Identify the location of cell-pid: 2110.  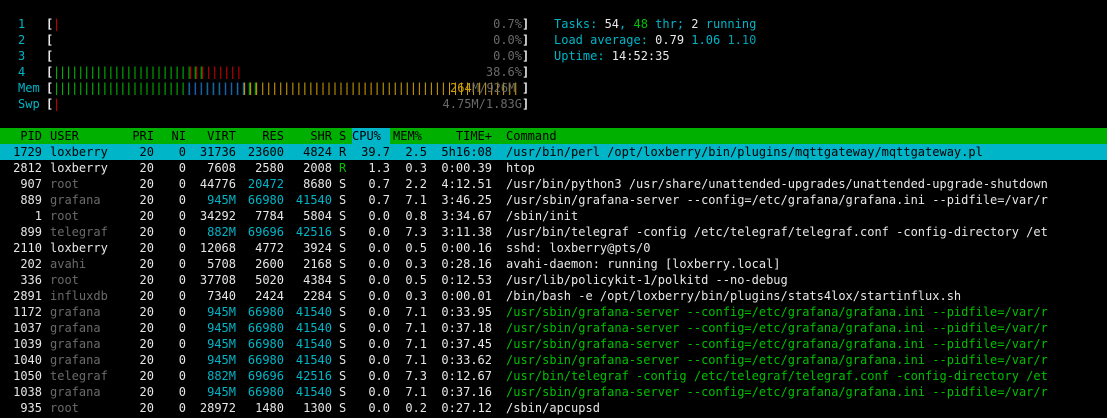
(27, 248).